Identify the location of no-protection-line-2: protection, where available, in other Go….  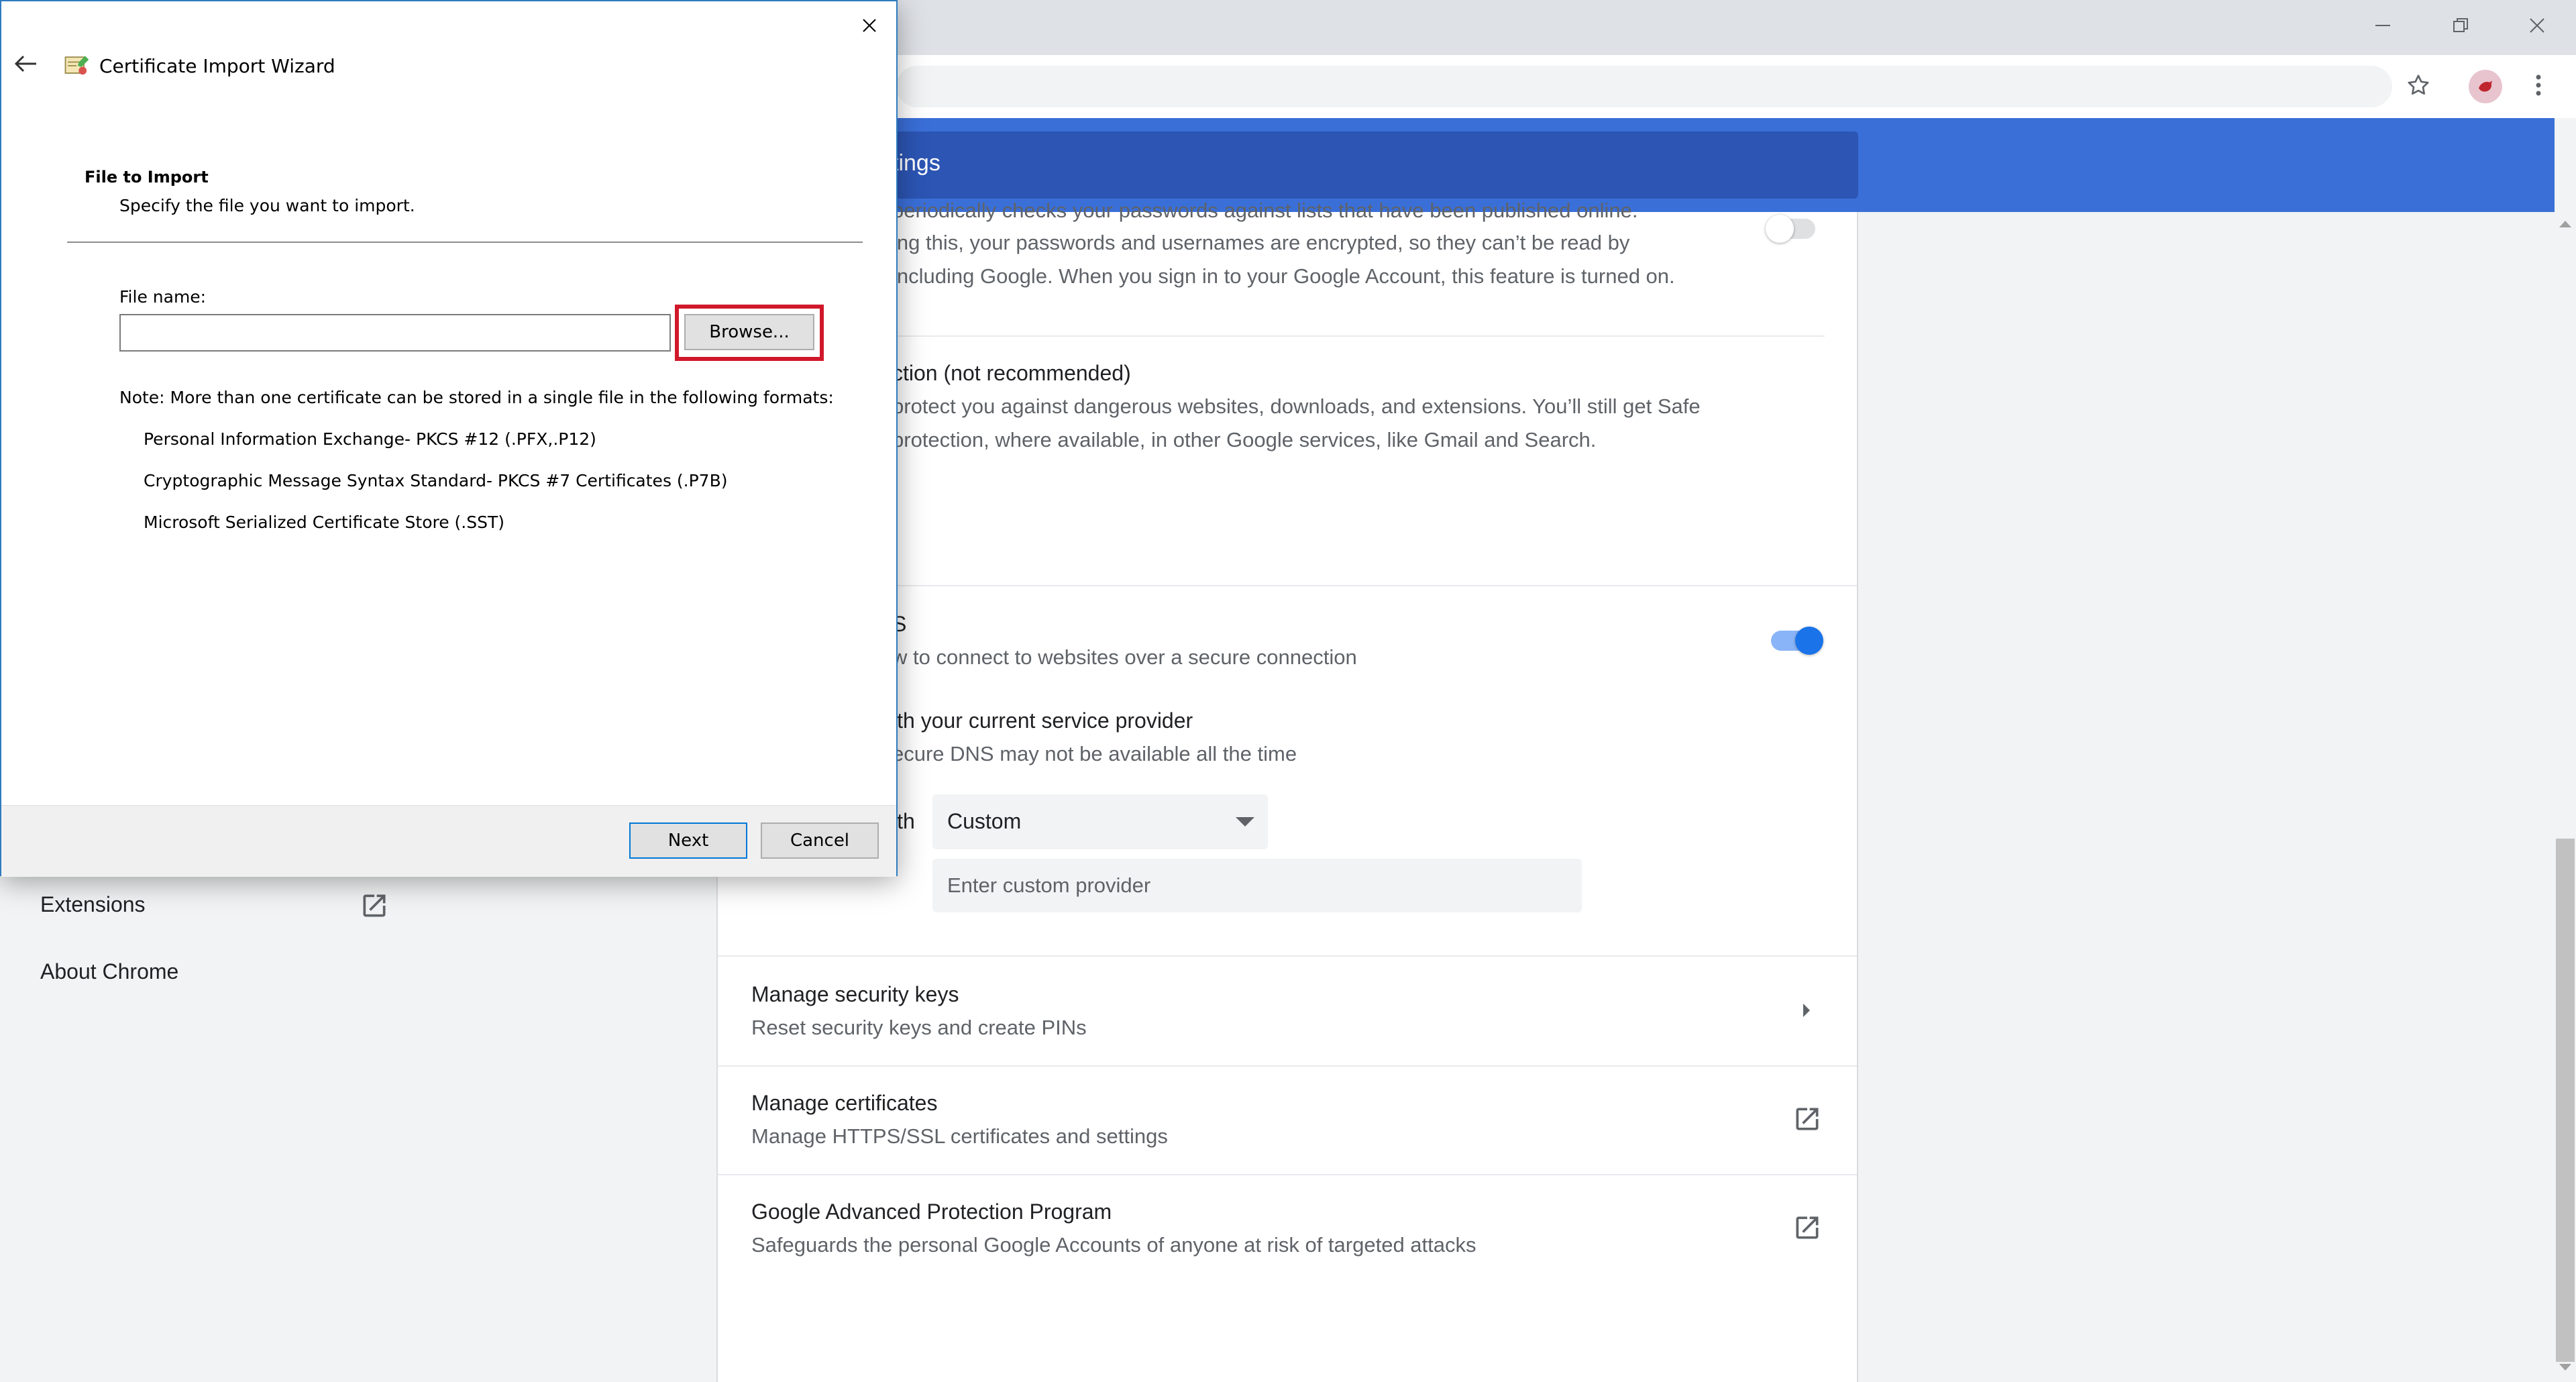
(1244, 439).